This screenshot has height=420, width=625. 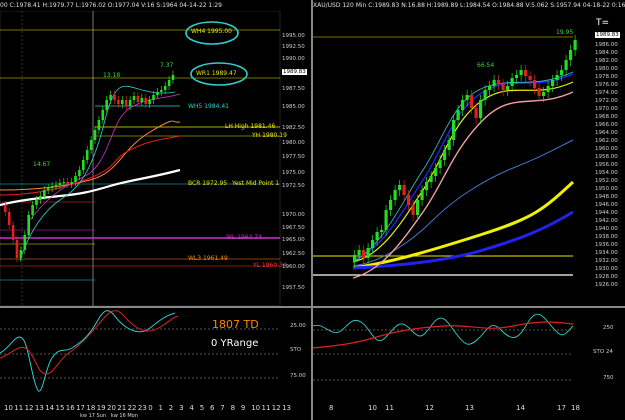 I want to click on osc-k-line, so click(x=88, y=351).